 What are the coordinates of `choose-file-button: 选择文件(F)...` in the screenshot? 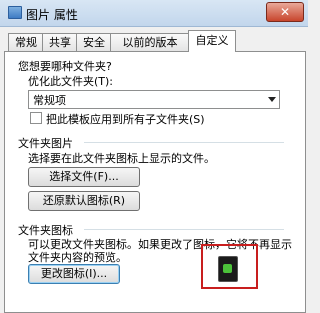 It's located at (84, 177).